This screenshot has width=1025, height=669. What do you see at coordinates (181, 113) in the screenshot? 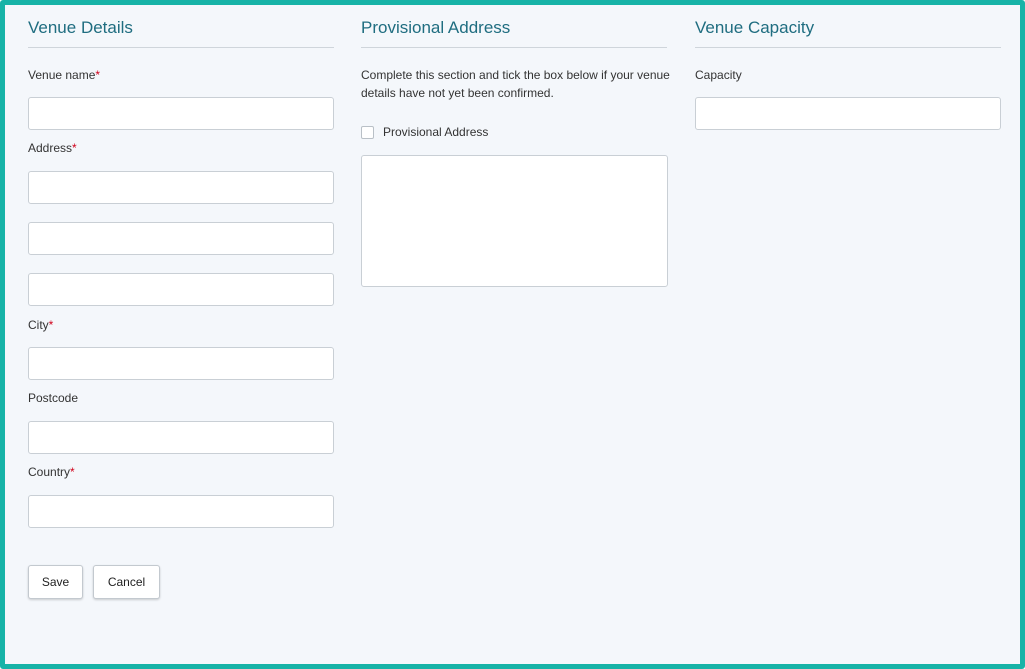
I see `venue-name-input` at bounding box center [181, 113].